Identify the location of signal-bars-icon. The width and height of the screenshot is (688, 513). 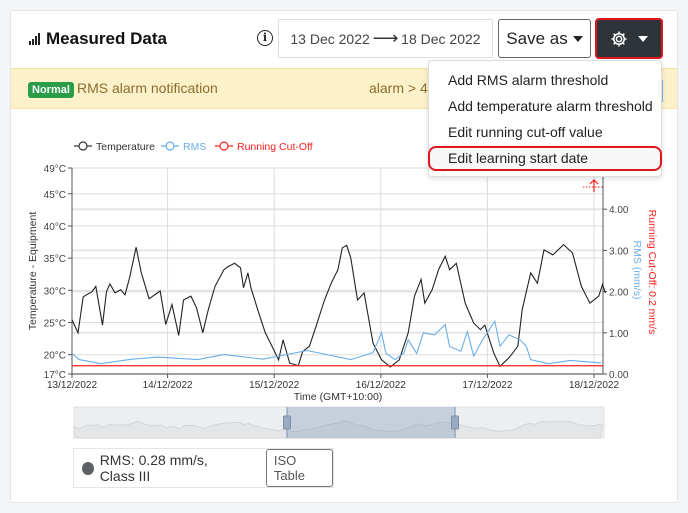
(34, 39).